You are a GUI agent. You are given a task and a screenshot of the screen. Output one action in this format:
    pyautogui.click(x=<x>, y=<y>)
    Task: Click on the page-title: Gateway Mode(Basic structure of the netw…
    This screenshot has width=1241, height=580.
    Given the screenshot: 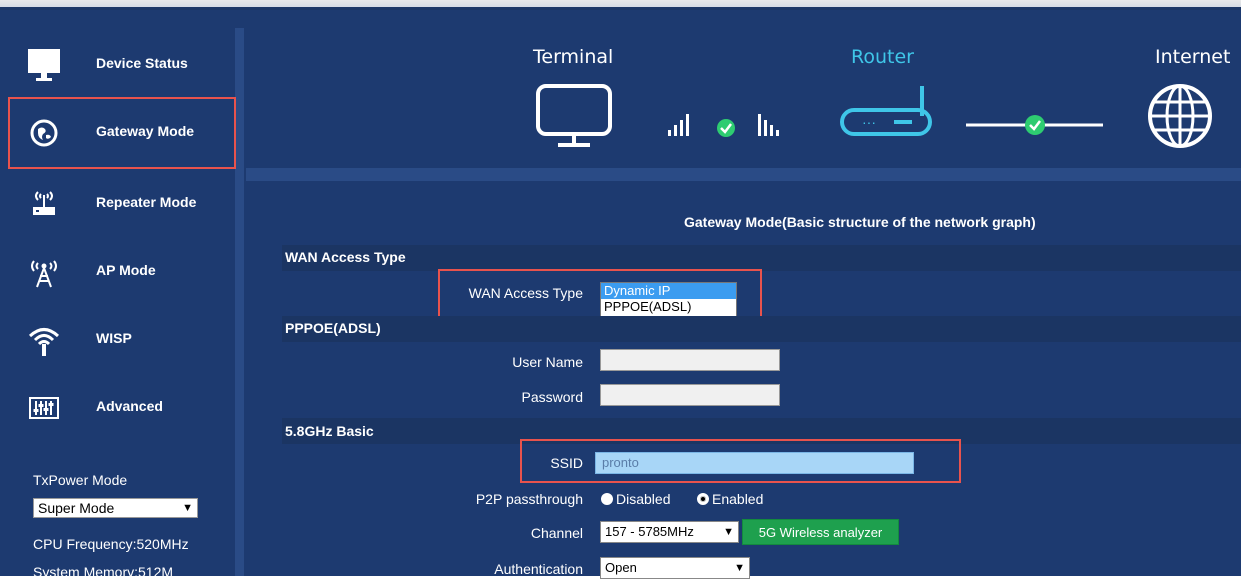 What is the action you would take?
    pyautogui.click(x=860, y=222)
    